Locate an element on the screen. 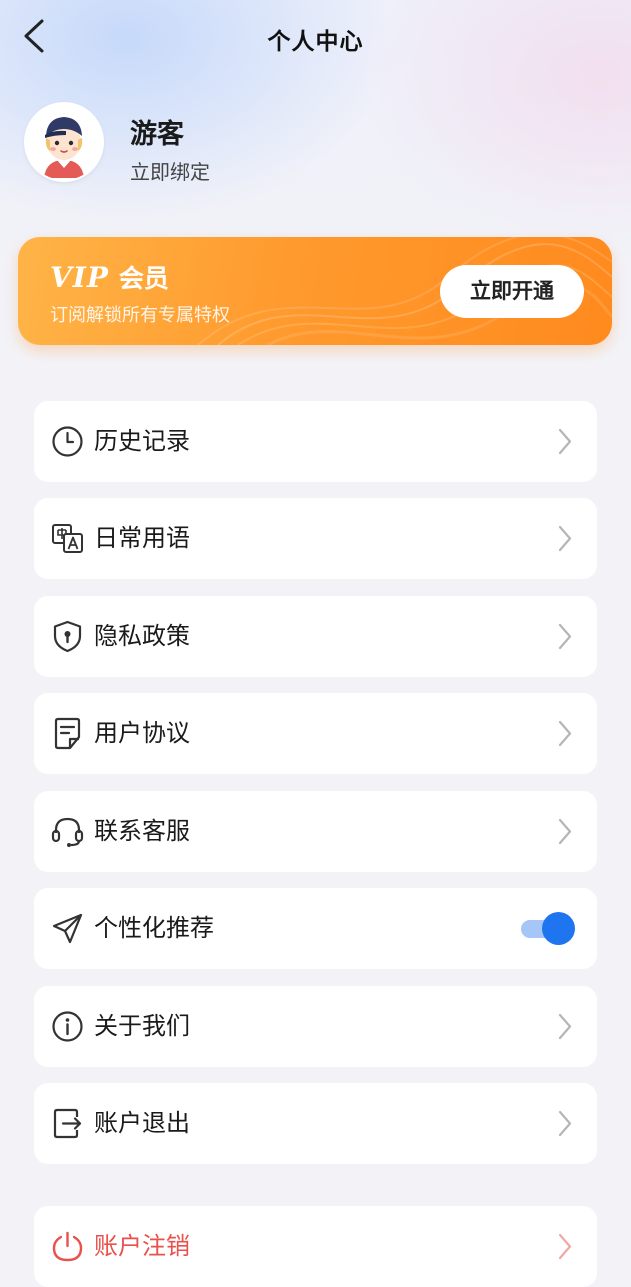 This screenshot has height=1287, width=631. avatar is located at coordinates (64, 142).